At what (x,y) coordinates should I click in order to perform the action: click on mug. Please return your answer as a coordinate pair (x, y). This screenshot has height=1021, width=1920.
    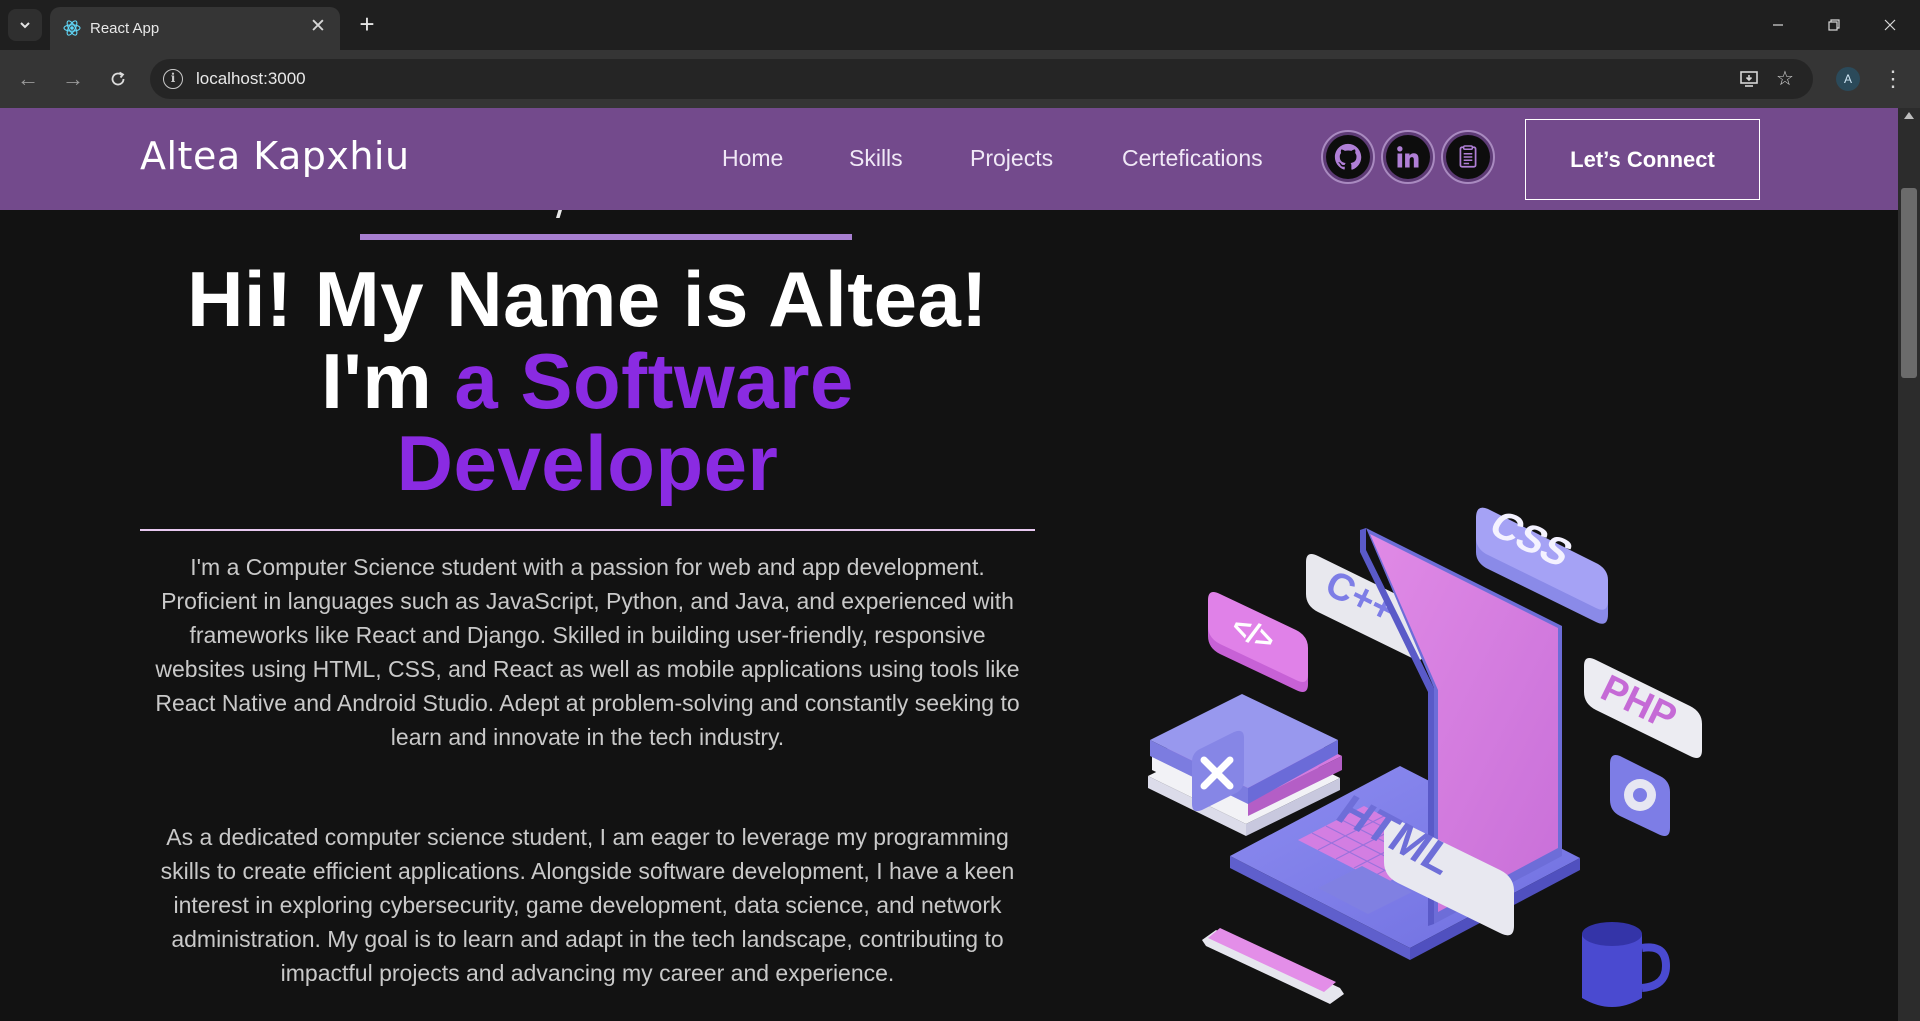
    Looking at the image, I should click on (1626, 964).